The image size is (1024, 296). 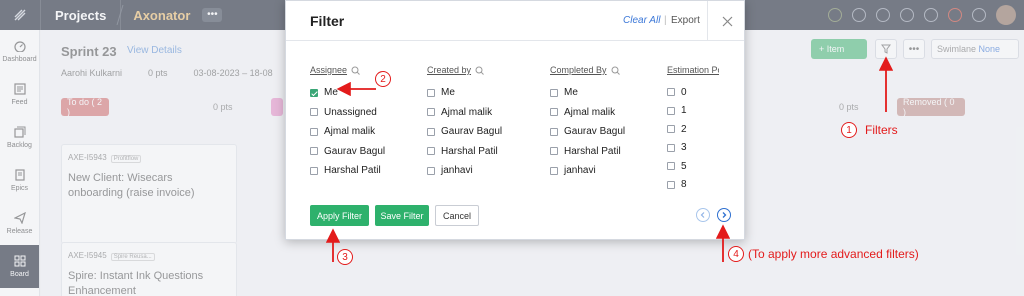 What do you see at coordinates (402, 215) in the screenshot?
I see `save-filter-button: Save Filter` at bounding box center [402, 215].